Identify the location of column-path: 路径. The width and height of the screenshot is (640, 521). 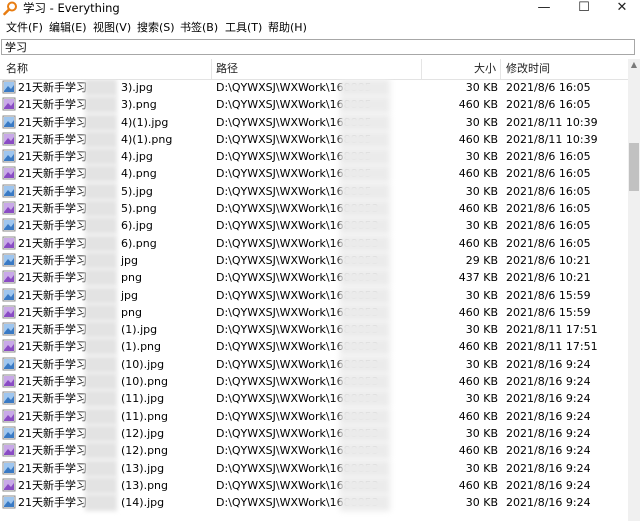
(227, 69).